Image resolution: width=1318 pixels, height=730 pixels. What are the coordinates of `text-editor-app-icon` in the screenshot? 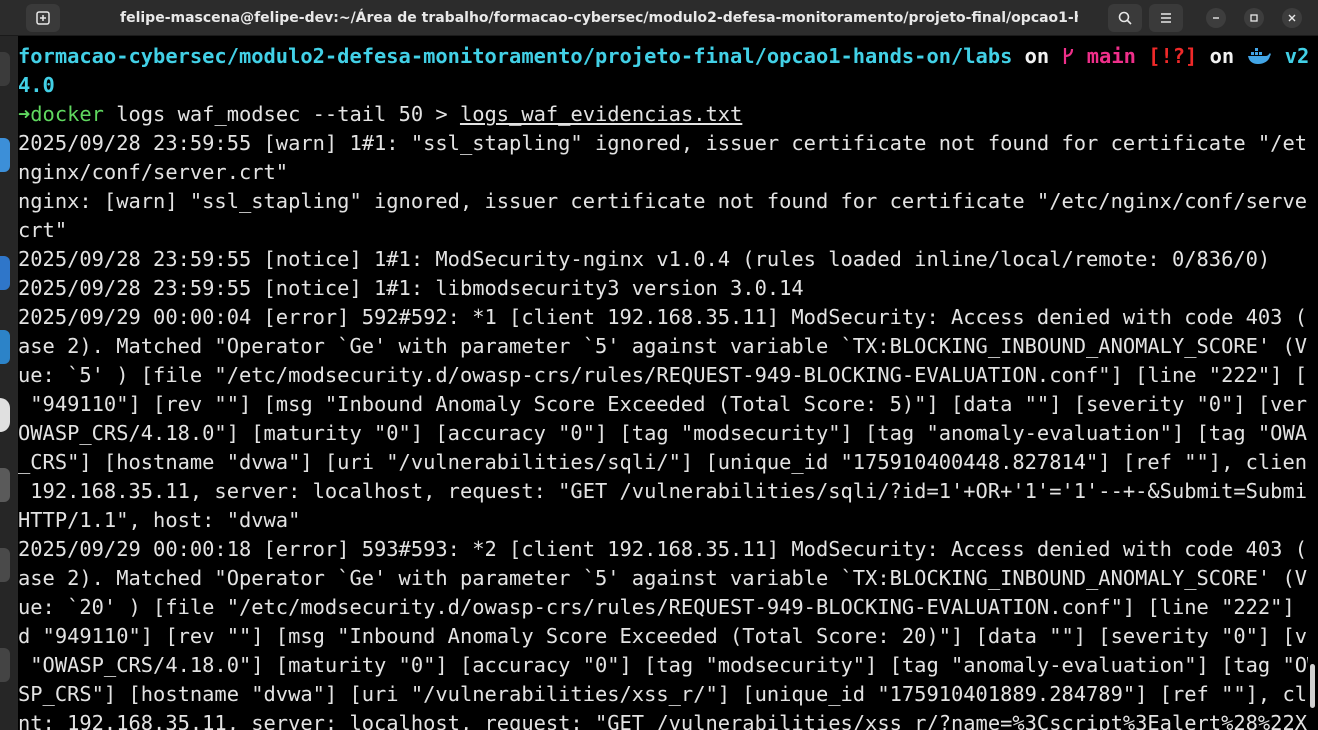 It's located at (5, 273).